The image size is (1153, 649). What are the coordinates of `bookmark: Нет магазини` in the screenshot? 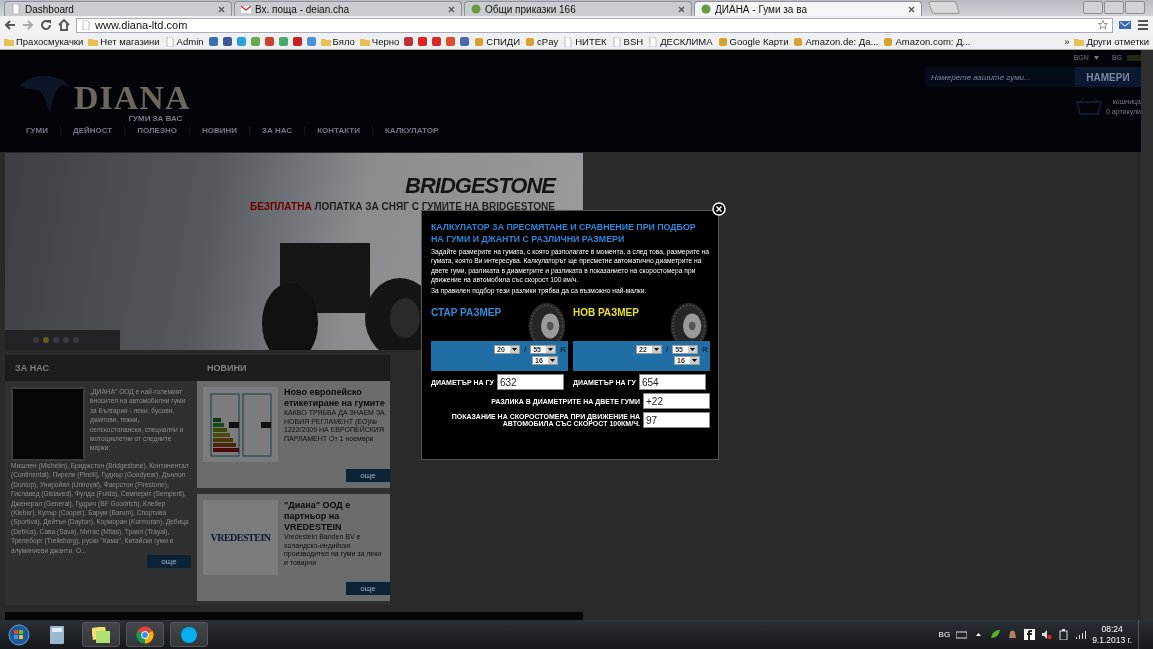 It's located at (124, 41).